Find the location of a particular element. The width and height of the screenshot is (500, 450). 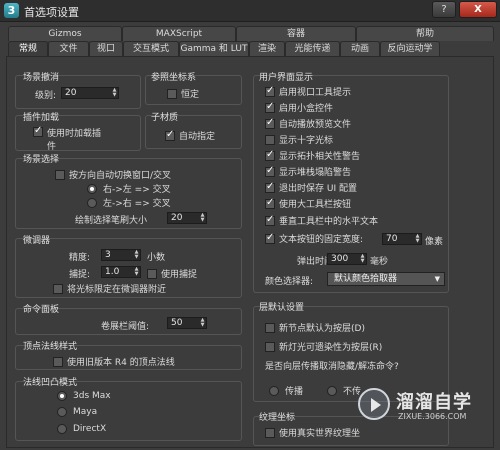

tab-viewports: 视口 is located at coordinates (106, 48).